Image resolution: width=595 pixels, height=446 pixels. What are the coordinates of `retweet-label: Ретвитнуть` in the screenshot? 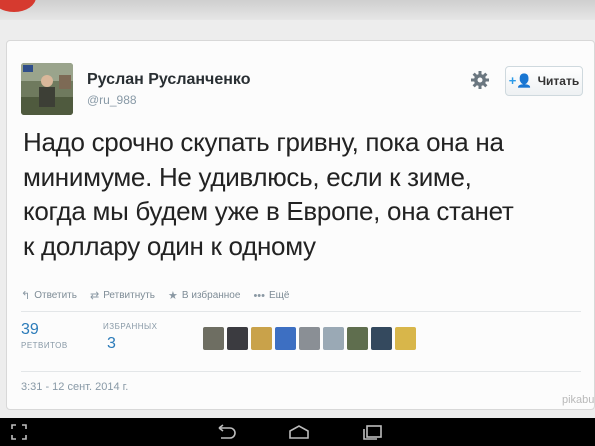 It's located at (129, 295).